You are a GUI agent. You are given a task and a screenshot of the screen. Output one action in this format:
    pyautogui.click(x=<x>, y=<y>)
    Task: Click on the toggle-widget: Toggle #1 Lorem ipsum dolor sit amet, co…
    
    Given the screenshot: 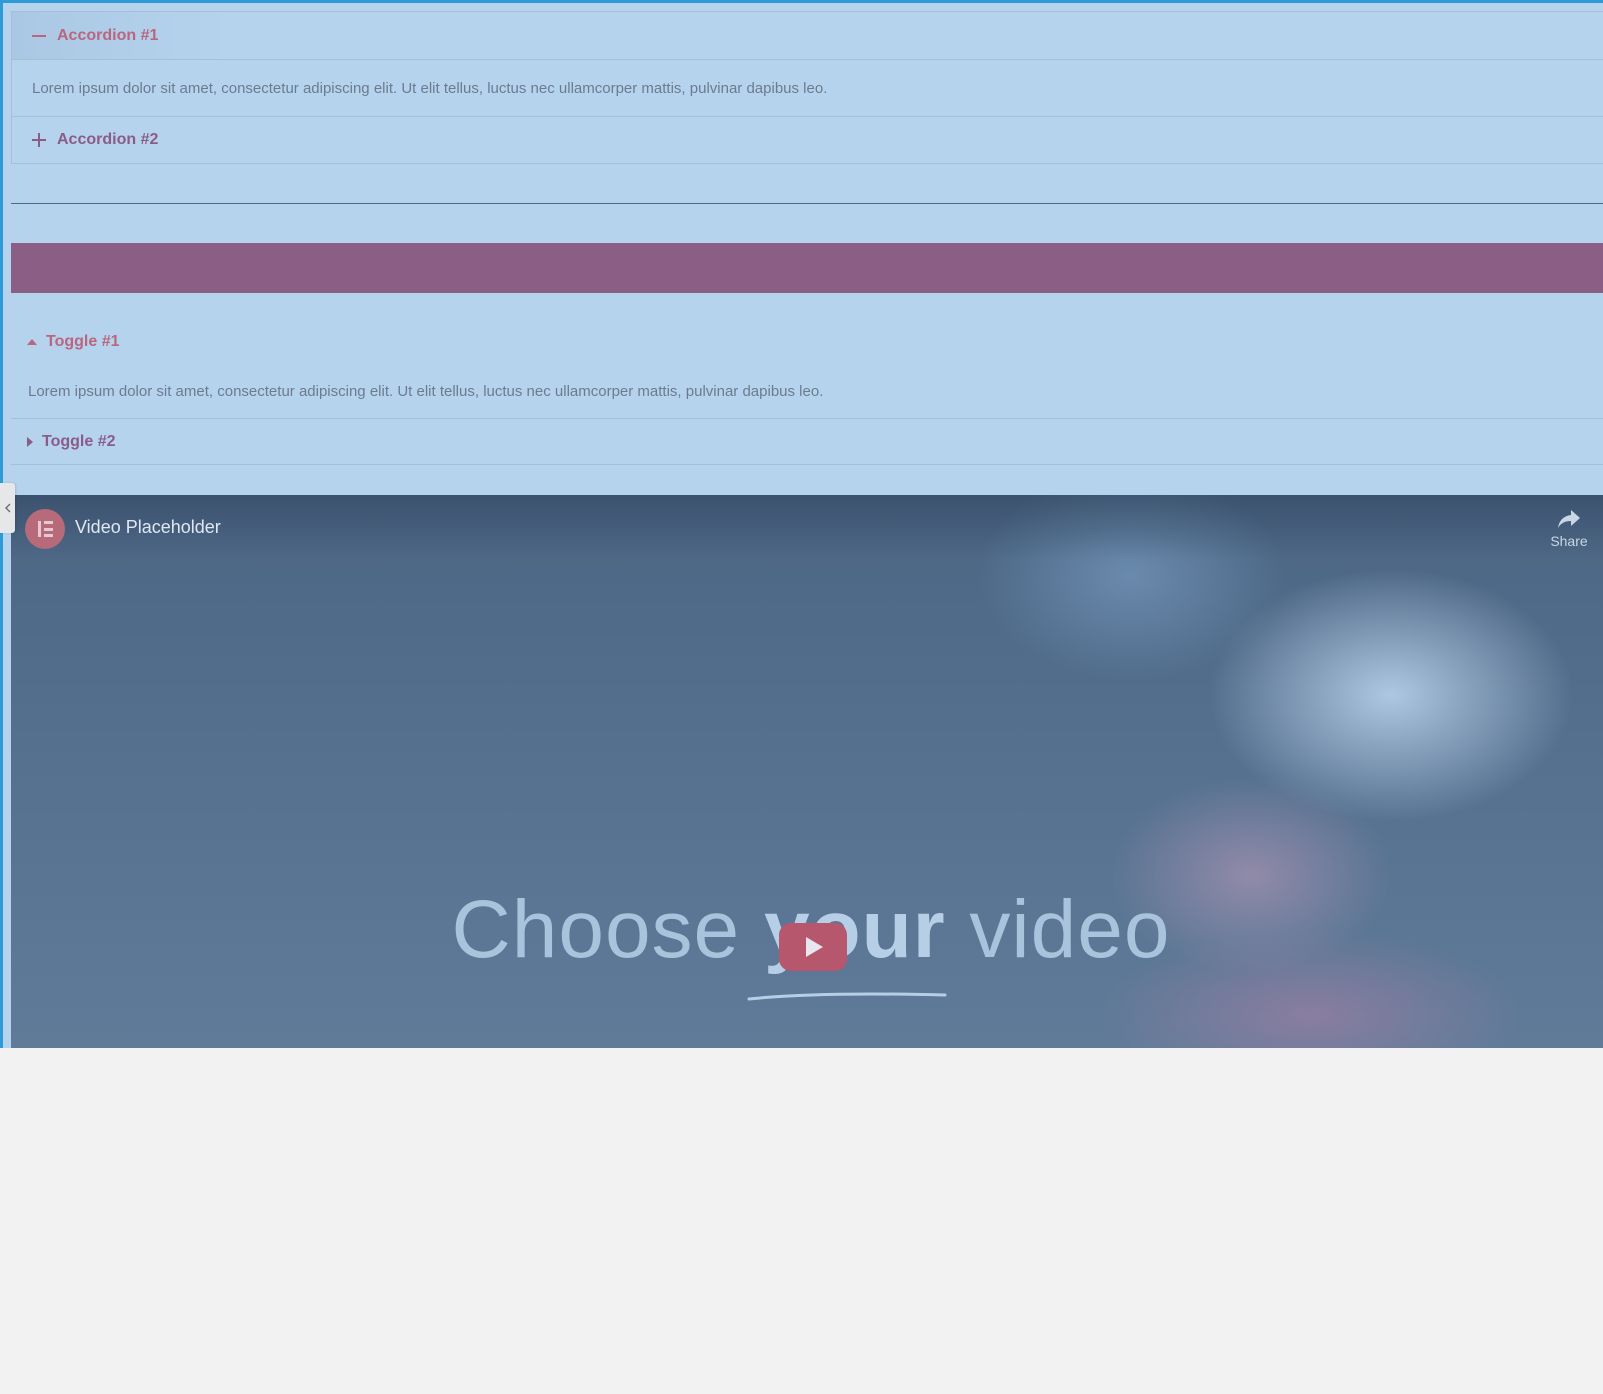 What is the action you would take?
    pyautogui.click(x=807, y=392)
    